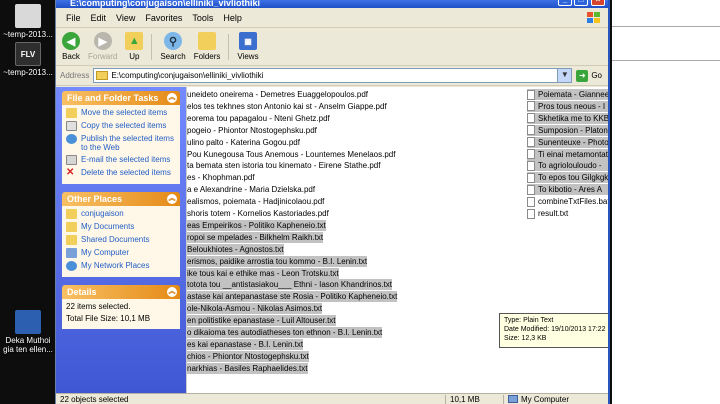 The width and height of the screenshot is (720, 404). I want to click on menu-edit: Edit, so click(99, 18).